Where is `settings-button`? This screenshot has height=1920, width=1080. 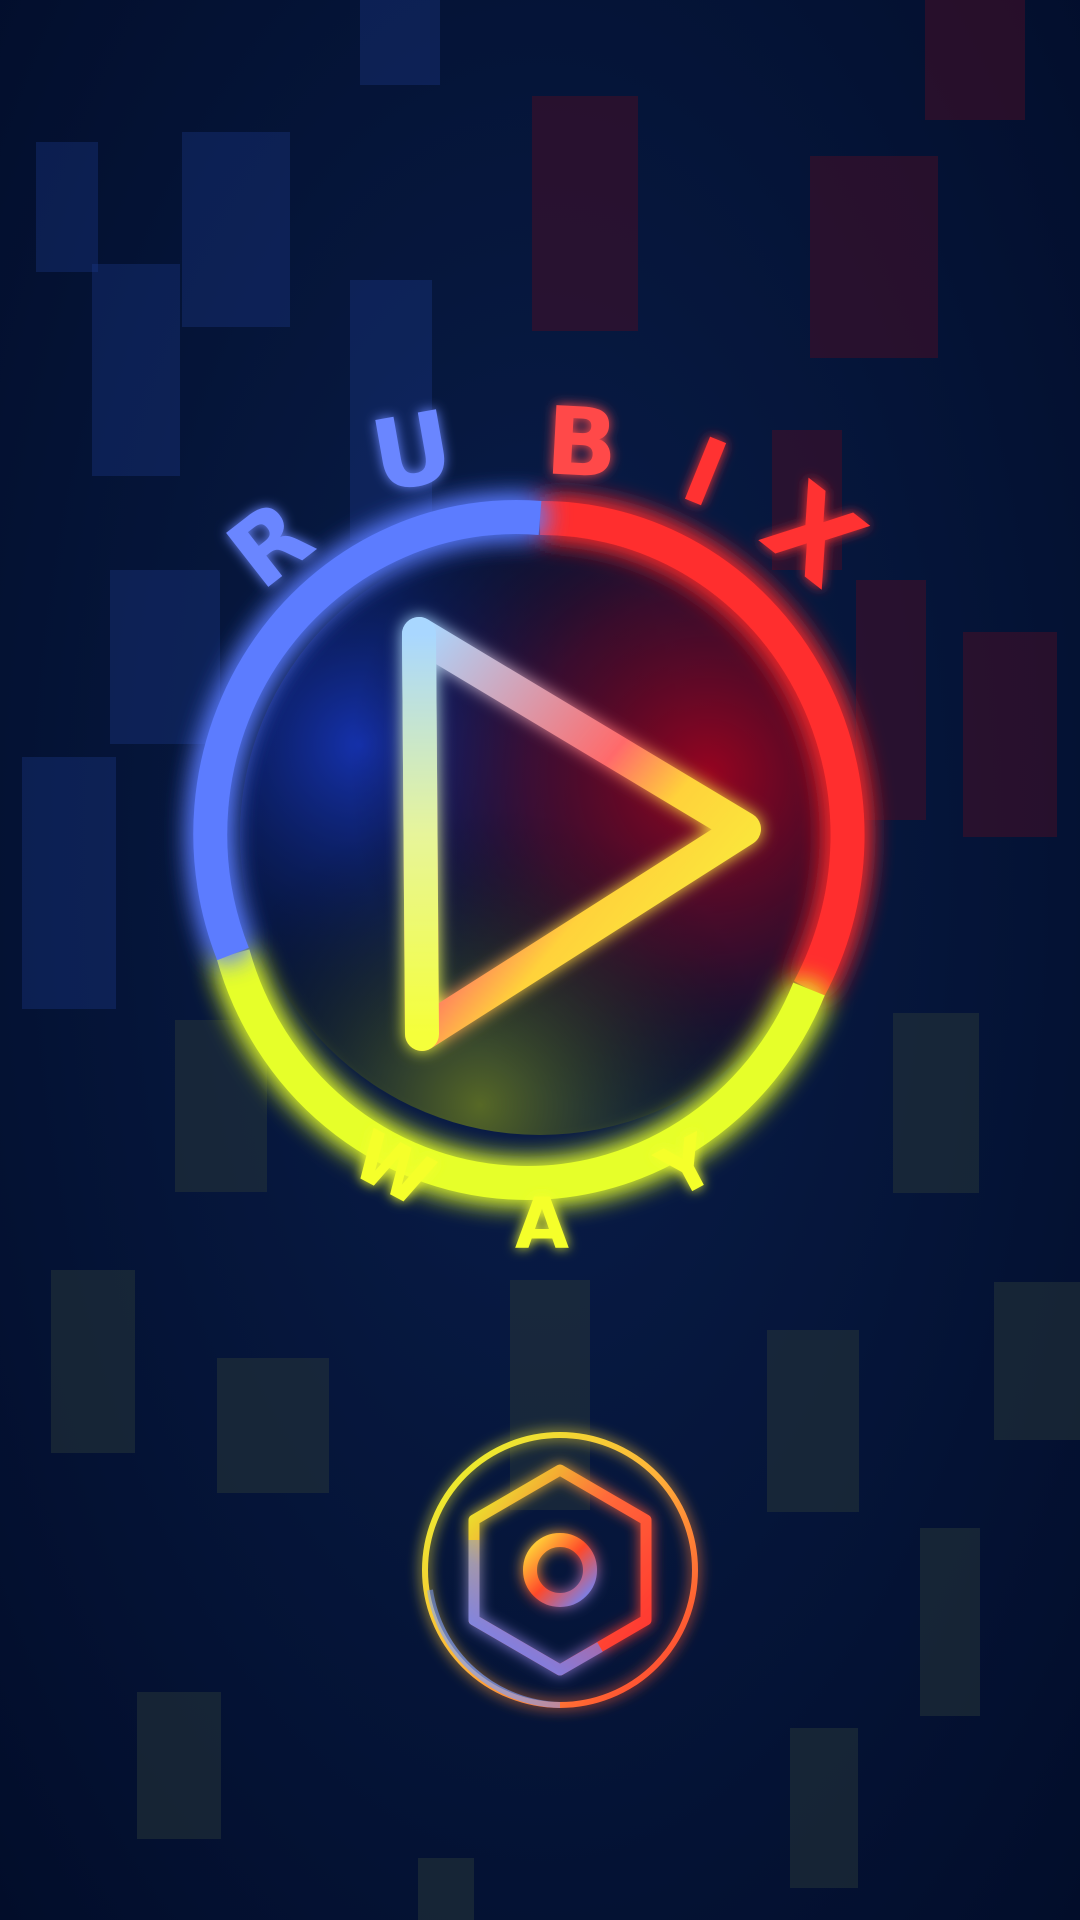
settings-button is located at coordinates (560, 1570).